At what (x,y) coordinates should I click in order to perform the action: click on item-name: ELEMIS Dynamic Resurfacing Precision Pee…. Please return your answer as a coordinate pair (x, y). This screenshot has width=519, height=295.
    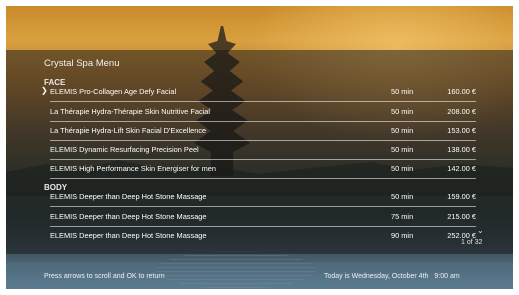
    Looking at the image, I should click on (124, 149).